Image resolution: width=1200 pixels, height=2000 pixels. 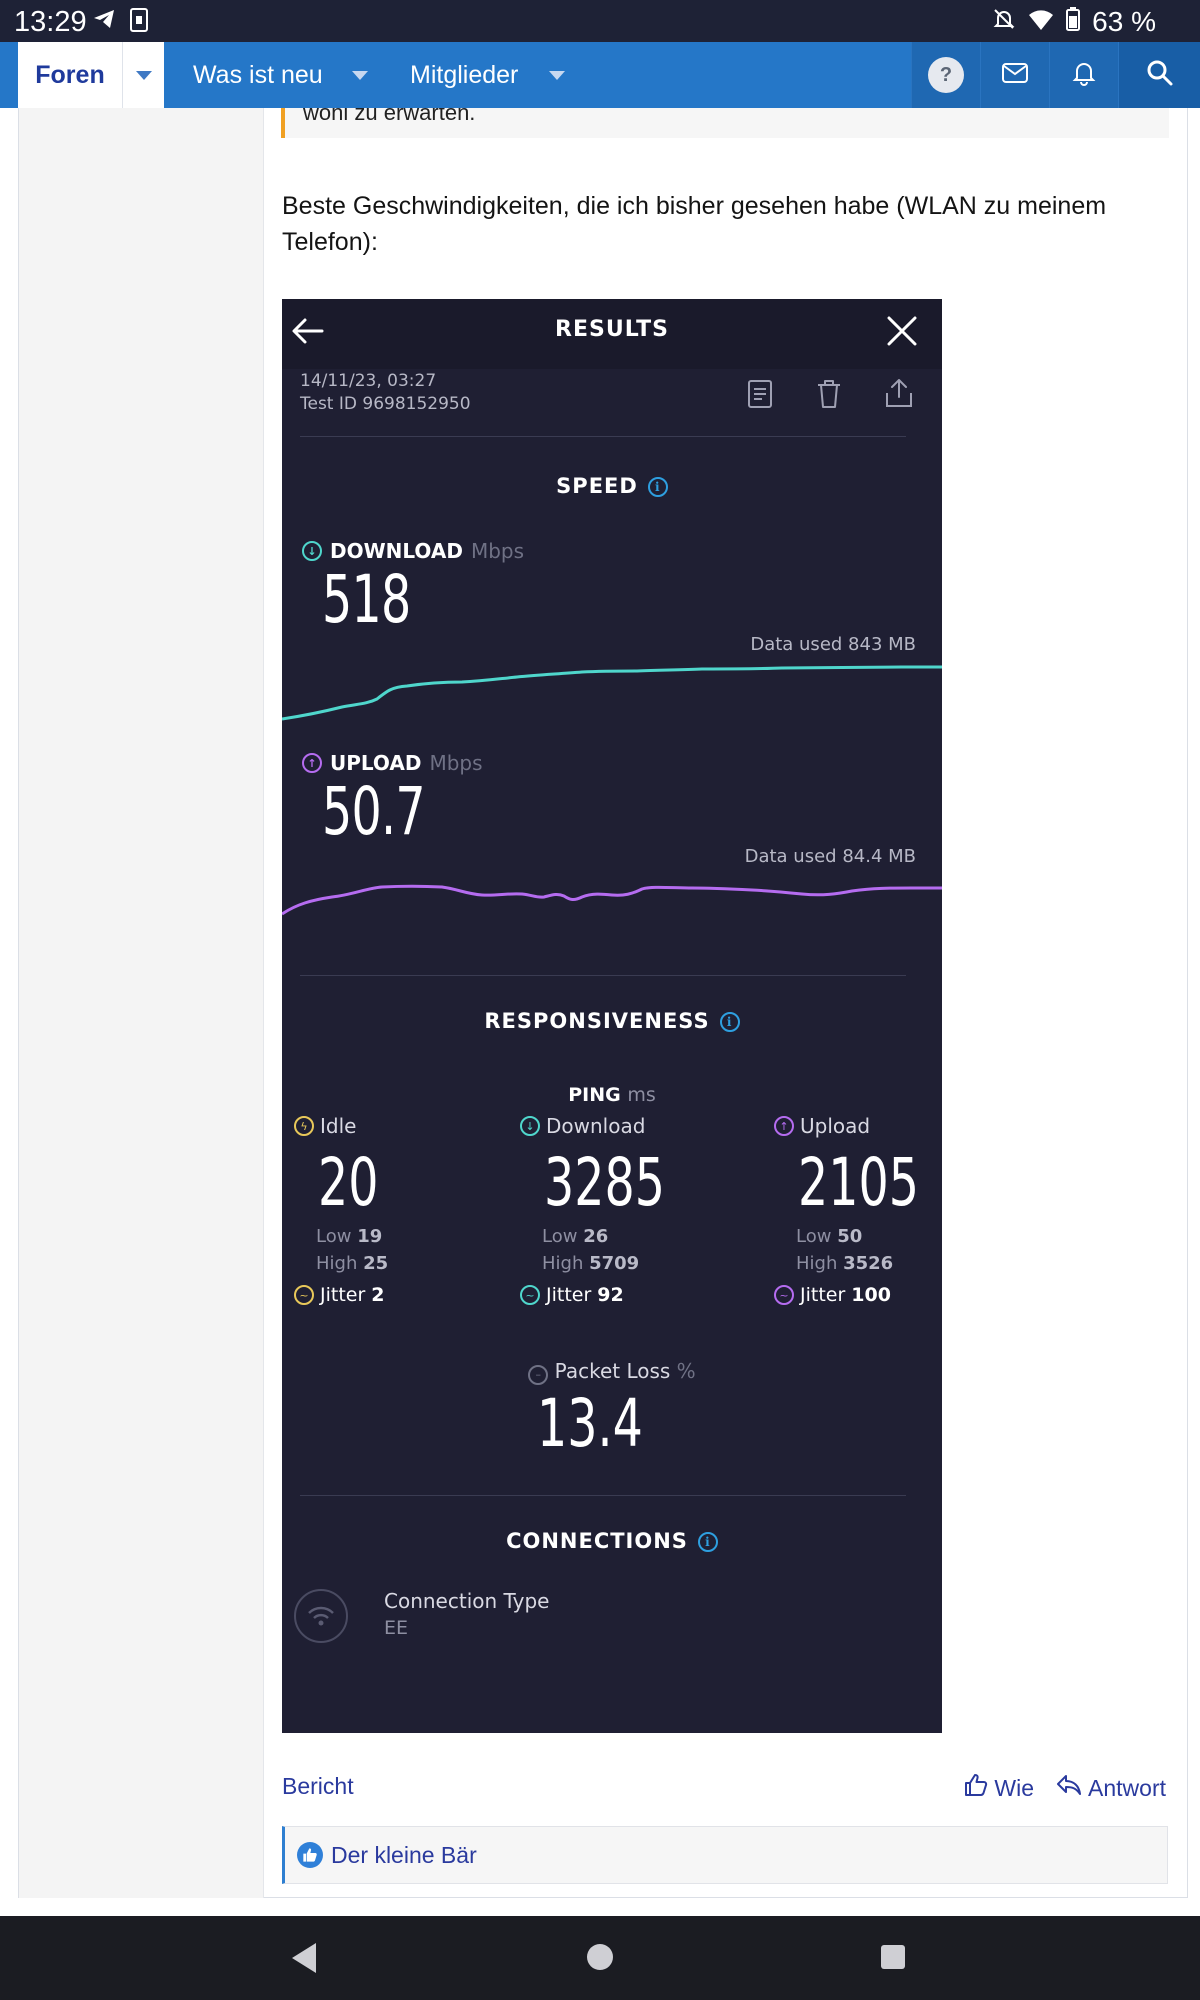 What do you see at coordinates (405, 1236) in the screenshot?
I see `ping-idle-low: Low 19` at bounding box center [405, 1236].